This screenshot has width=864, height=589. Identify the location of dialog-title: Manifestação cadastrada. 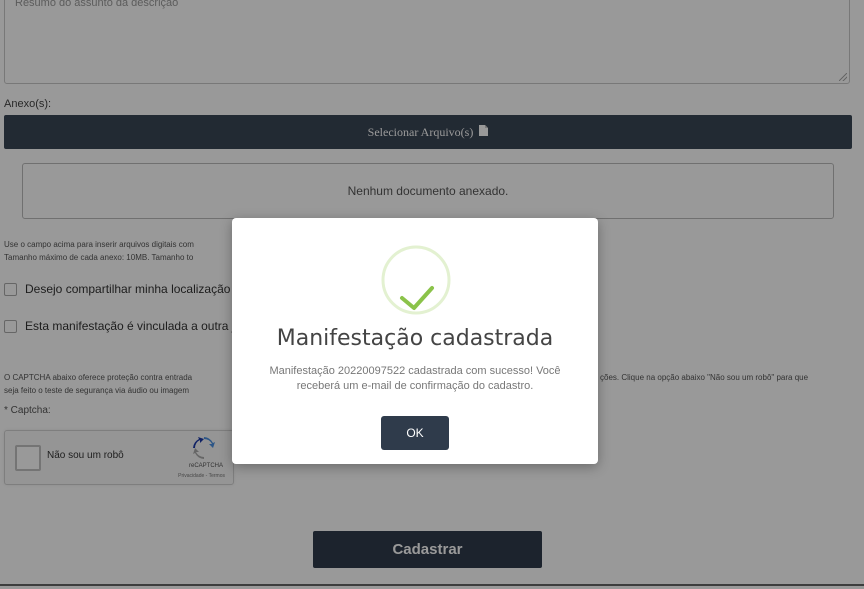
(415, 338).